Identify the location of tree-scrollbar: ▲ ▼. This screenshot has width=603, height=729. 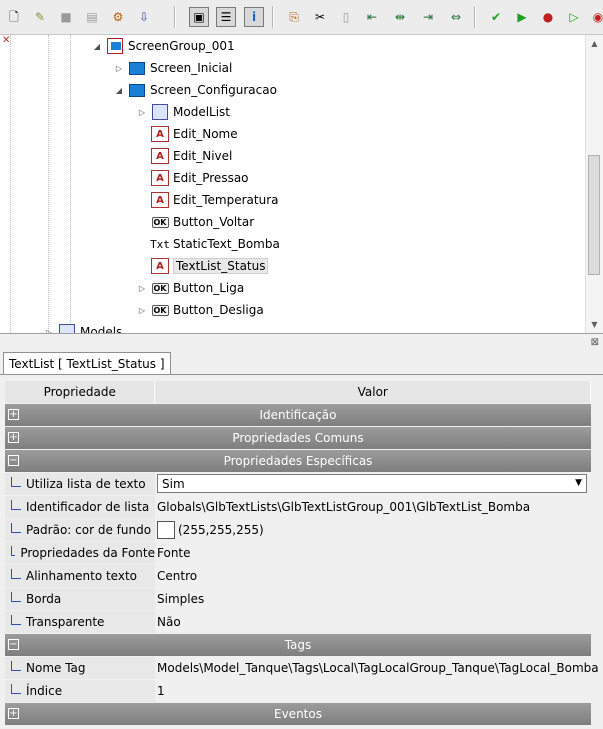
(594, 184).